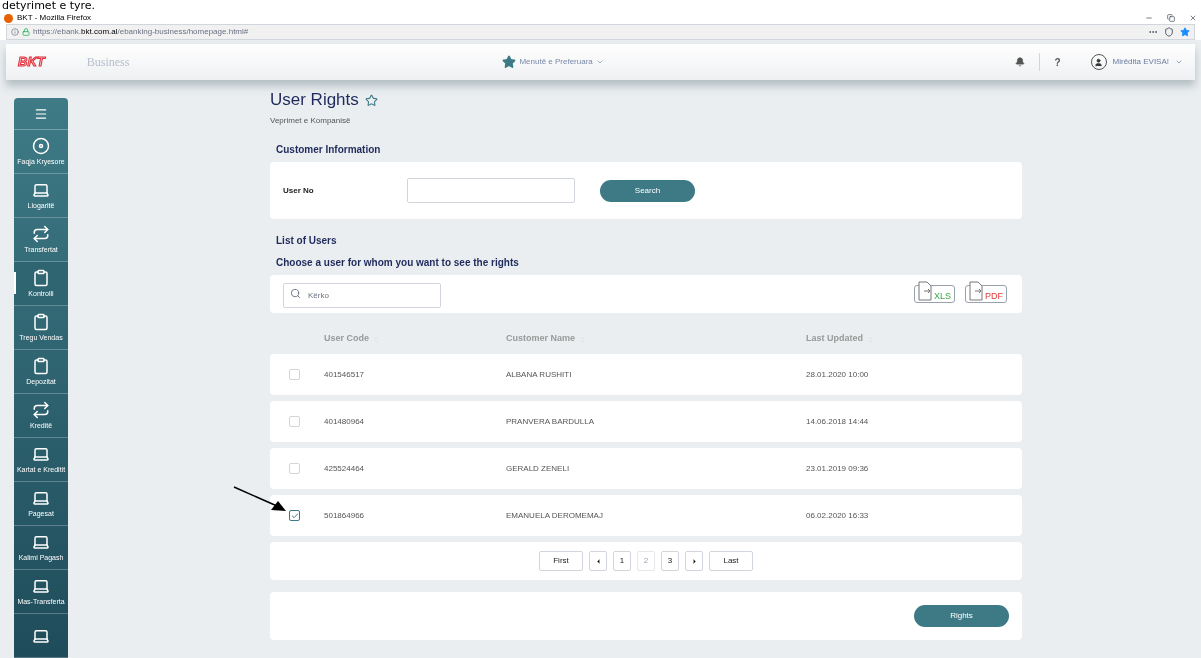  What do you see at coordinates (295, 293) in the screenshot?
I see `search-icon` at bounding box center [295, 293].